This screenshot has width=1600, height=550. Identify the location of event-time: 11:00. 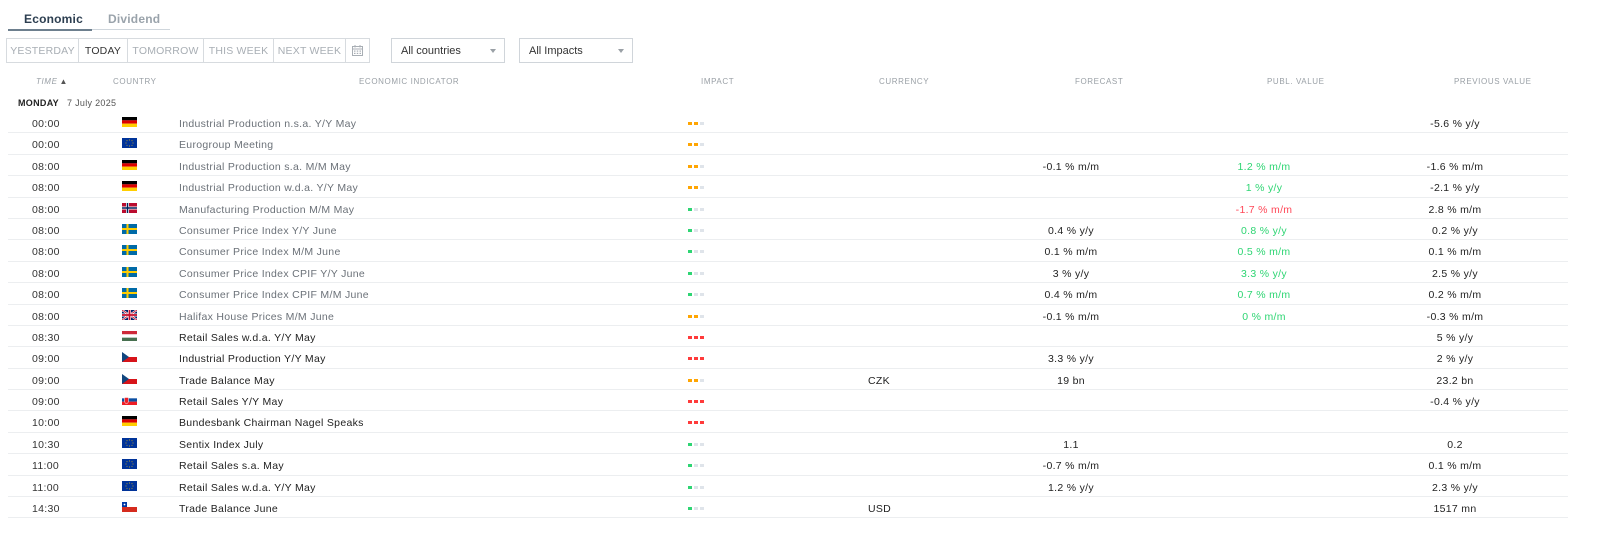
(45, 487).